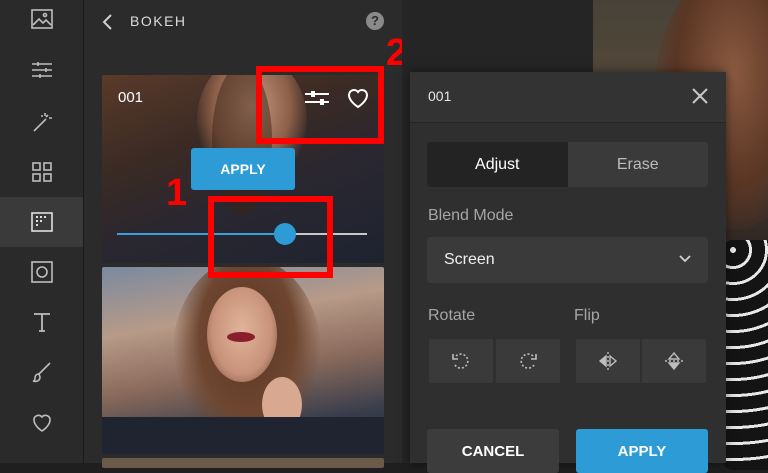  I want to click on heart-icon, so click(41, 423).